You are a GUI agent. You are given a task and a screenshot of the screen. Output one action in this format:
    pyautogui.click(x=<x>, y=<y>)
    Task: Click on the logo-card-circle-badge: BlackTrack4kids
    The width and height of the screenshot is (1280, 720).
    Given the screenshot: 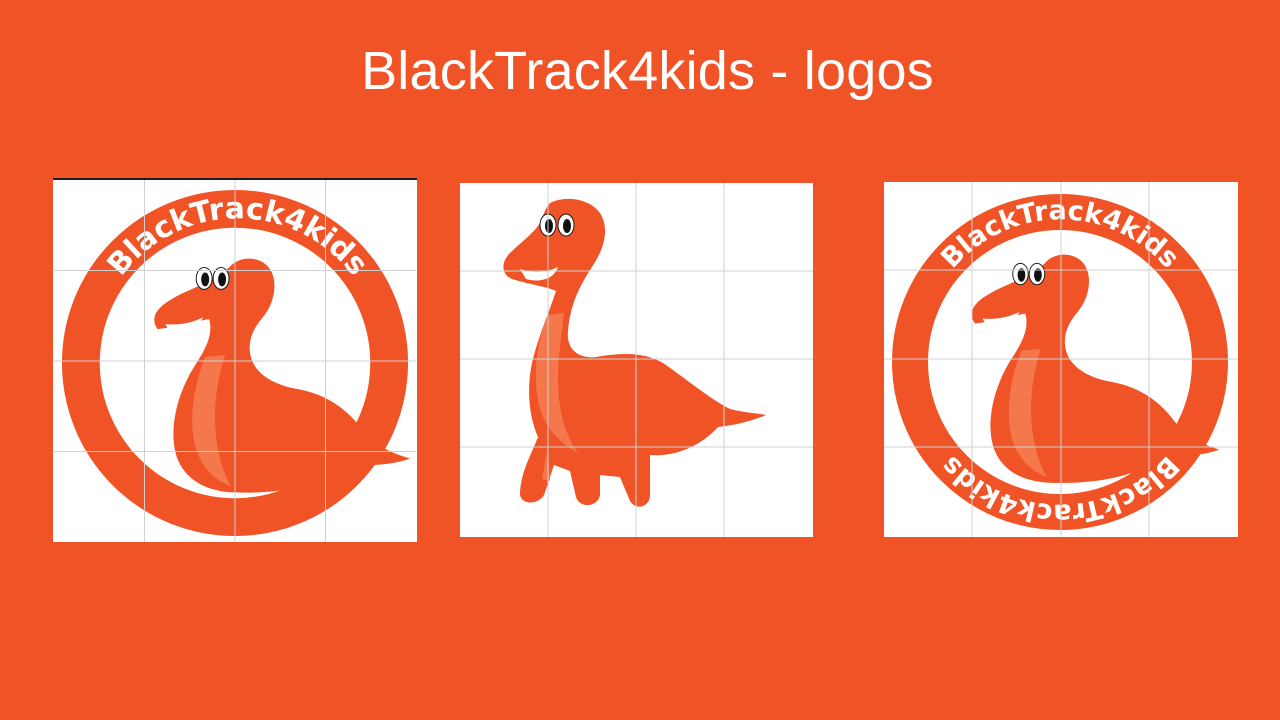 What is the action you would take?
    pyautogui.click(x=235, y=360)
    